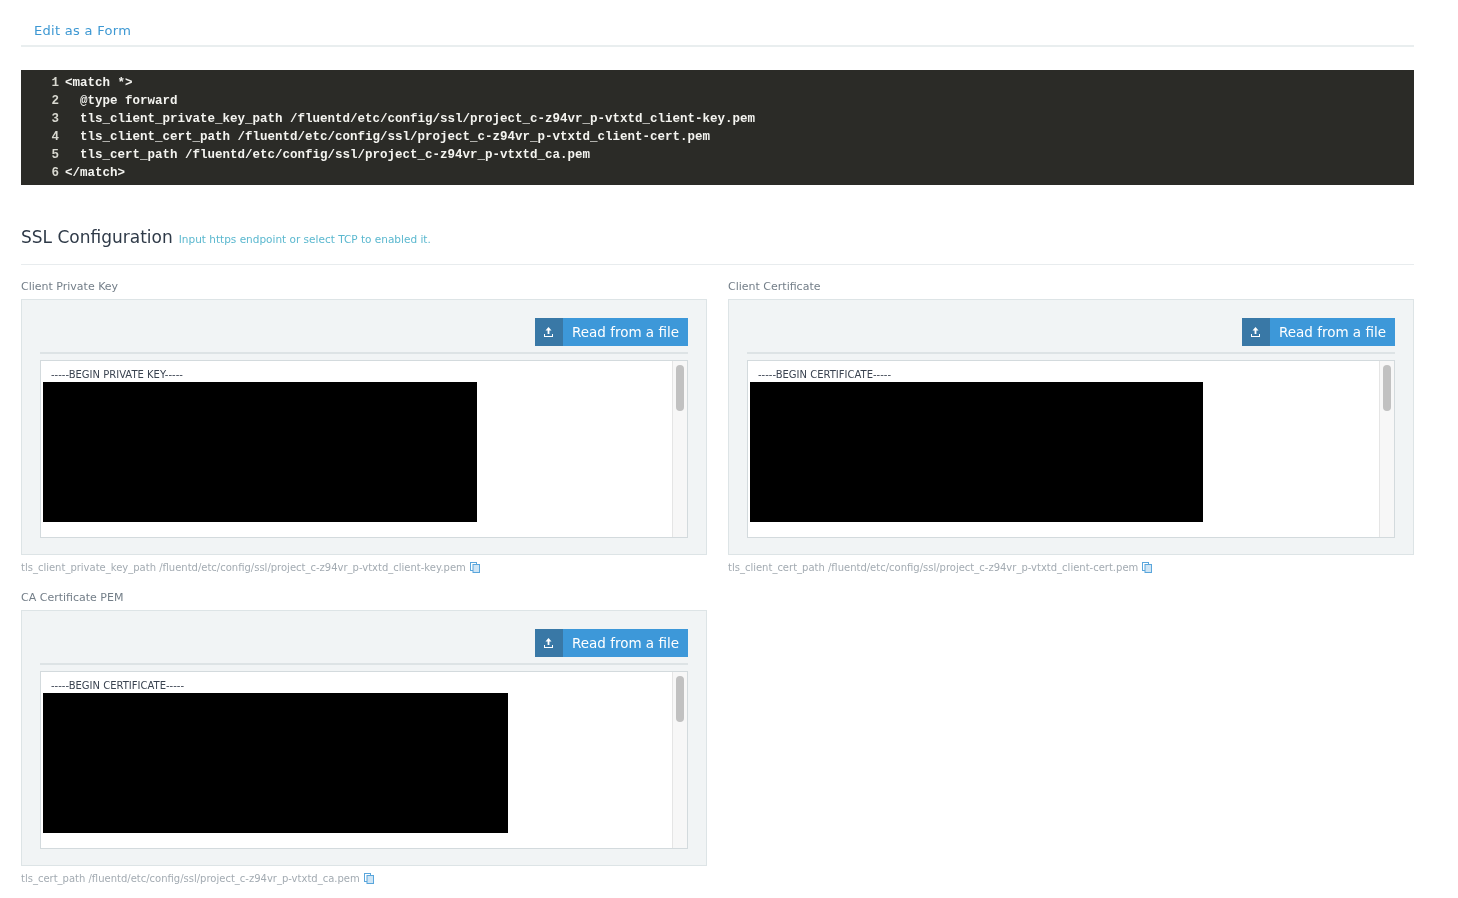 The width and height of the screenshot is (1458, 898). Describe the element at coordinates (335, 155) in the screenshot. I see `code-line: tls_cert_path /fluentd/etc/config/ssl/project_c-z94vr_p-vtxtd_ca.pem` at that location.